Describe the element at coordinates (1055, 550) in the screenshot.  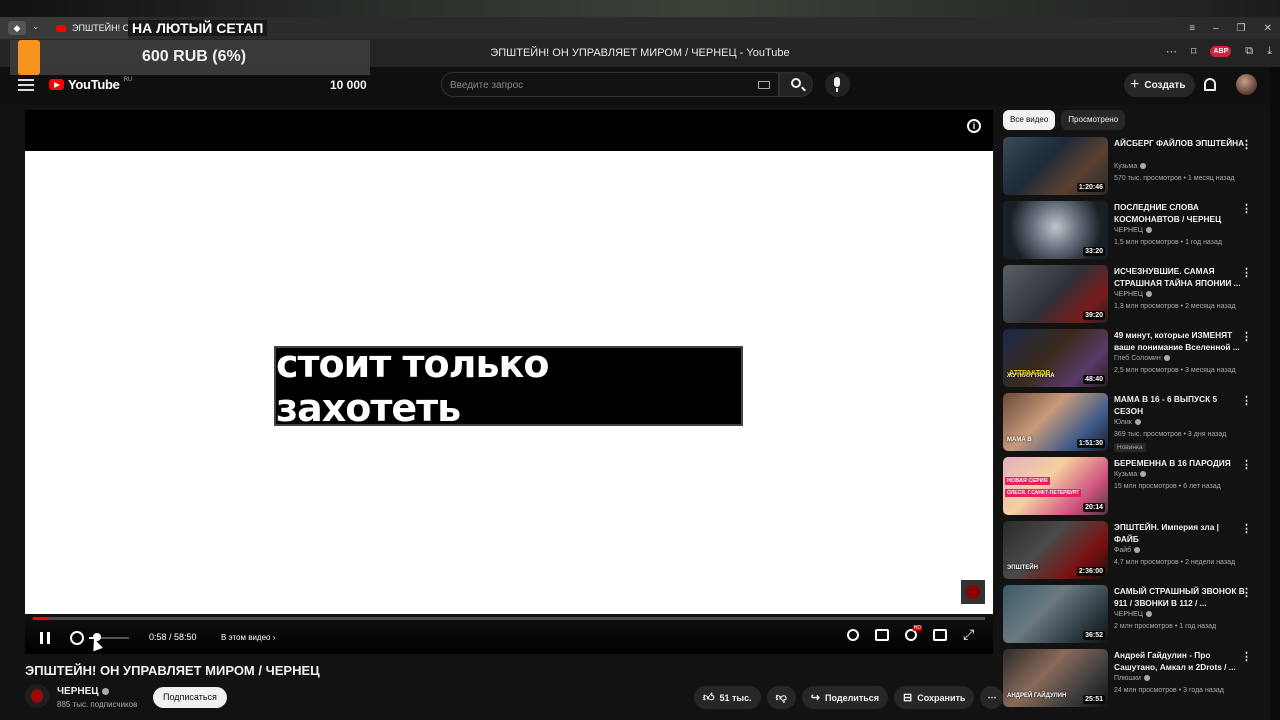
I see `video-thumbnail: ЭПШТЕЙН 2:36:00` at that location.